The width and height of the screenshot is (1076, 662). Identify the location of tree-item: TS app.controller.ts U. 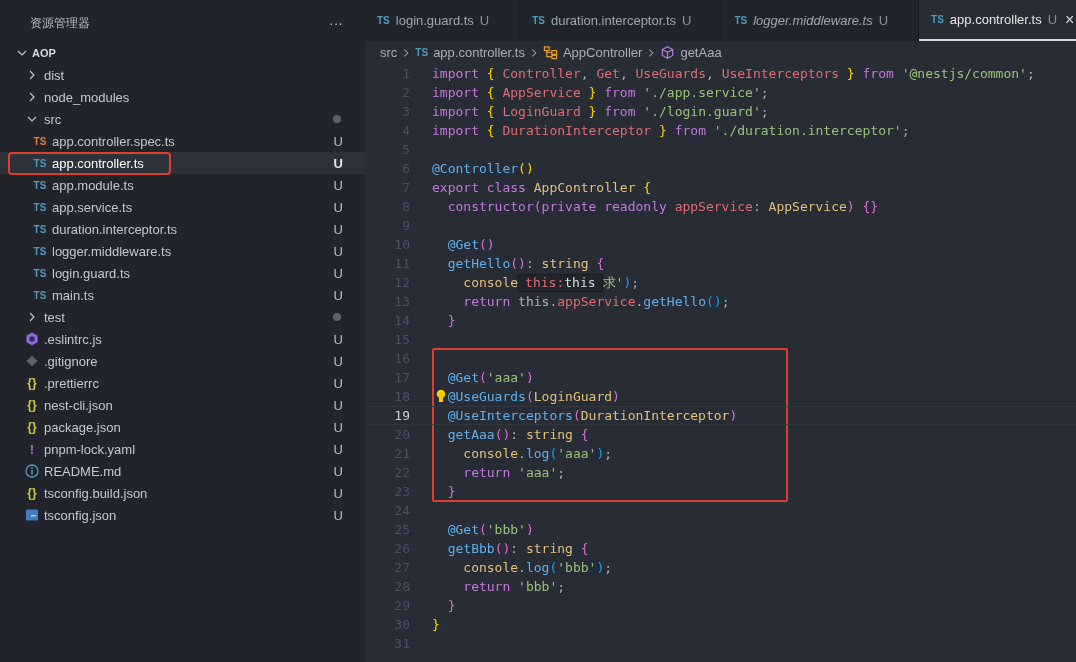
(182, 163).